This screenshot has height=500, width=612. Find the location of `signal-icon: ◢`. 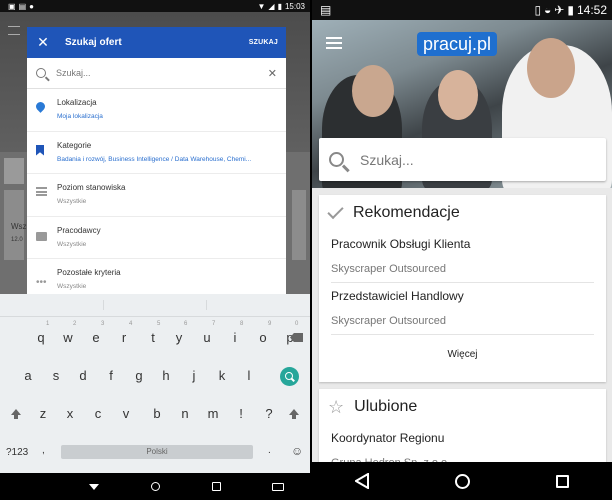

signal-icon: ◢ is located at coordinates (271, 6).